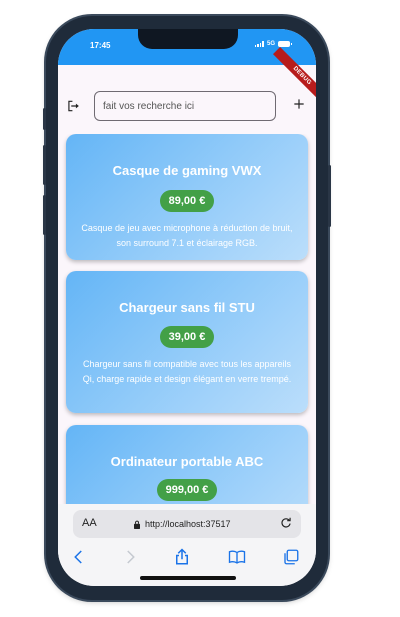 The width and height of the screenshot is (400, 617). I want to click on url-text: http://localhost:37517, so click(188, 524).